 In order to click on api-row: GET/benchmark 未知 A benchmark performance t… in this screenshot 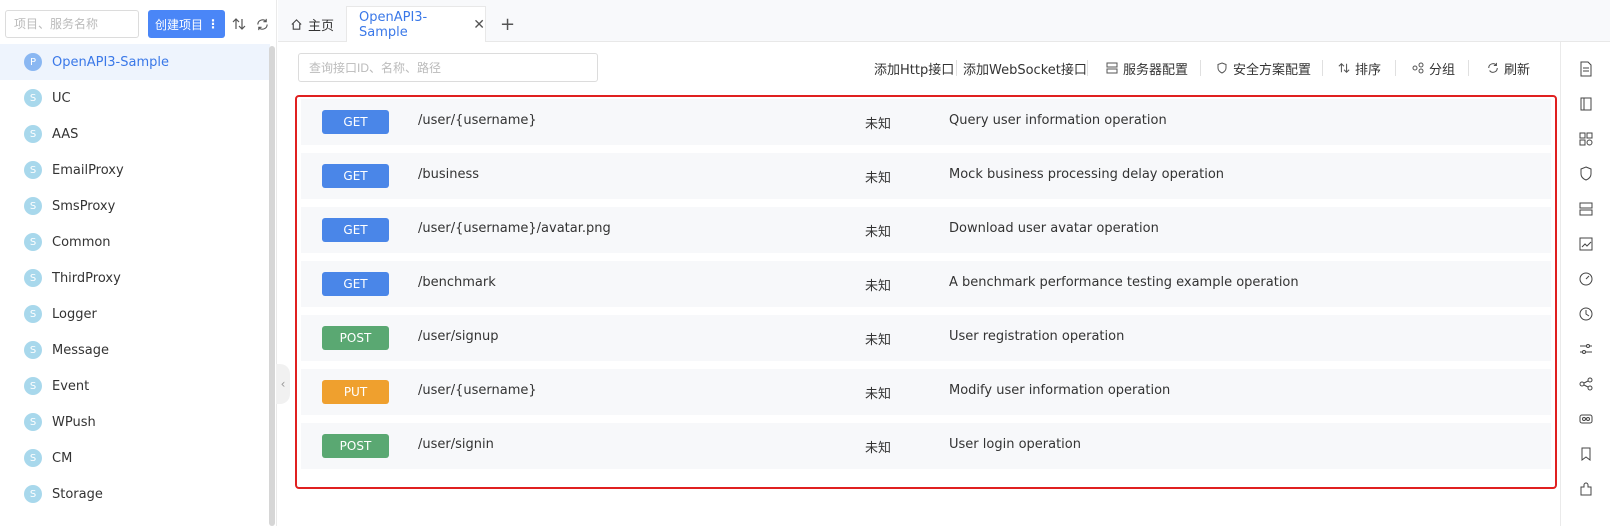, I will do `click(926, 284)`.